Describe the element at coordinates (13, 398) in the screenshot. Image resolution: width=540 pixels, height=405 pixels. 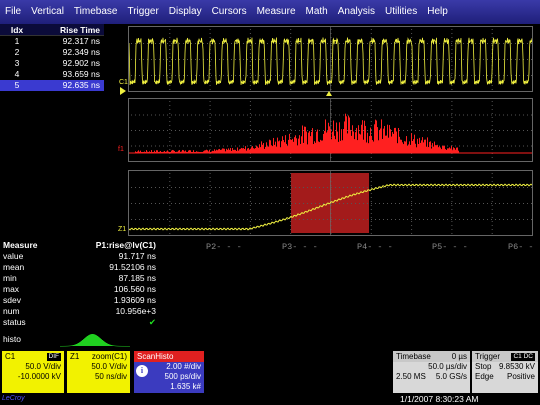
I see `lecroy-logo: LeCroy` at that location.